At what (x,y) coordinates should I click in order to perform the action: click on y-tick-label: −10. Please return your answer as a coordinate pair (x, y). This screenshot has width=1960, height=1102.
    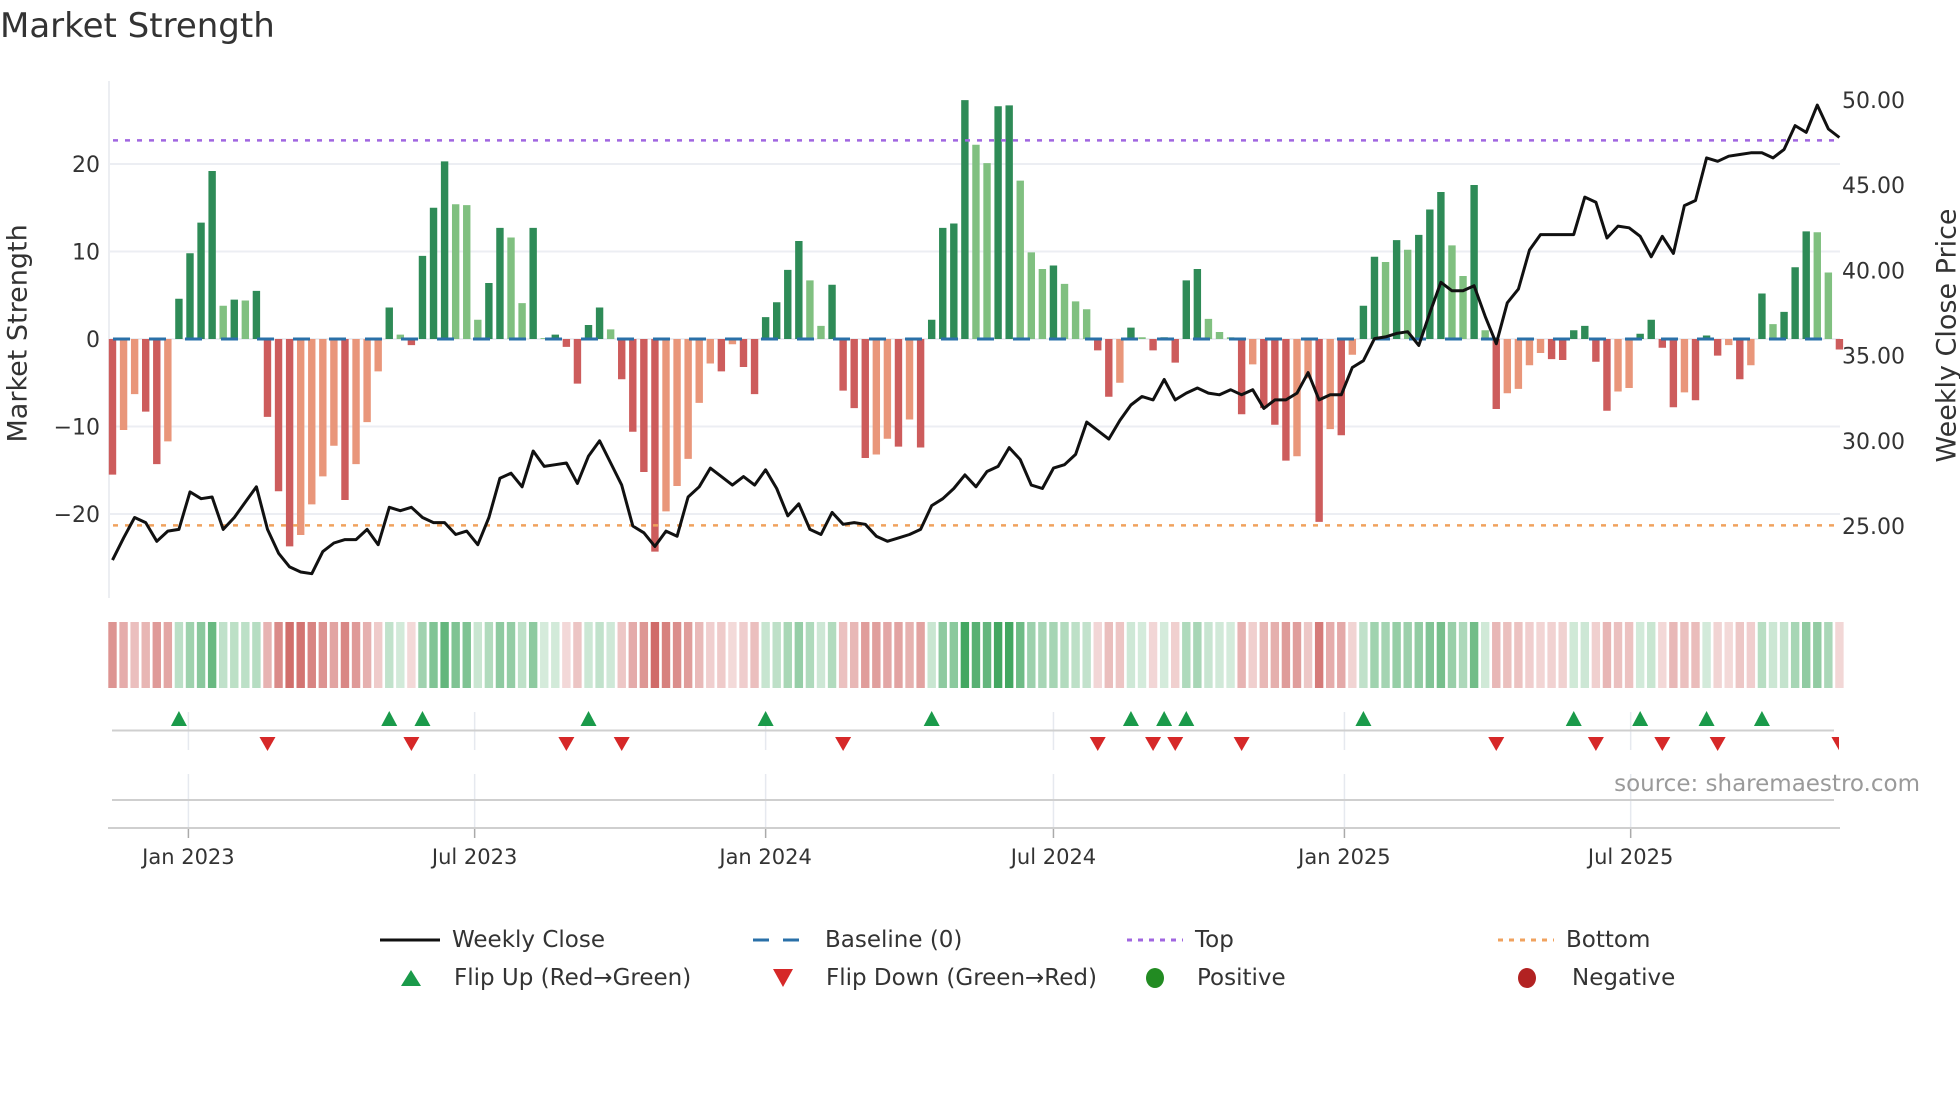
    Looking at the image, I should click on (77, 428).